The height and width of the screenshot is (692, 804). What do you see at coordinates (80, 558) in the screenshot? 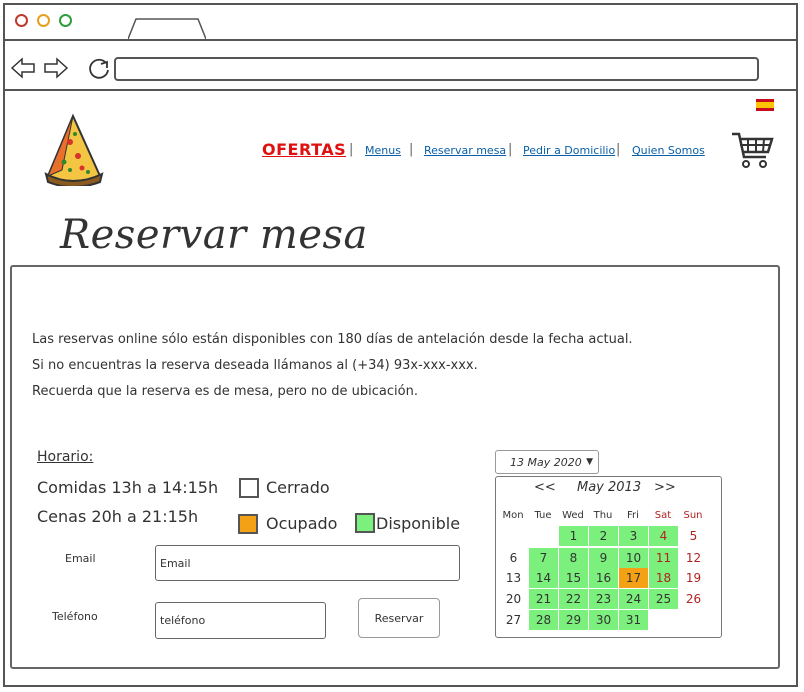
I see `email-label: Email` at bounding box center [80, 558].